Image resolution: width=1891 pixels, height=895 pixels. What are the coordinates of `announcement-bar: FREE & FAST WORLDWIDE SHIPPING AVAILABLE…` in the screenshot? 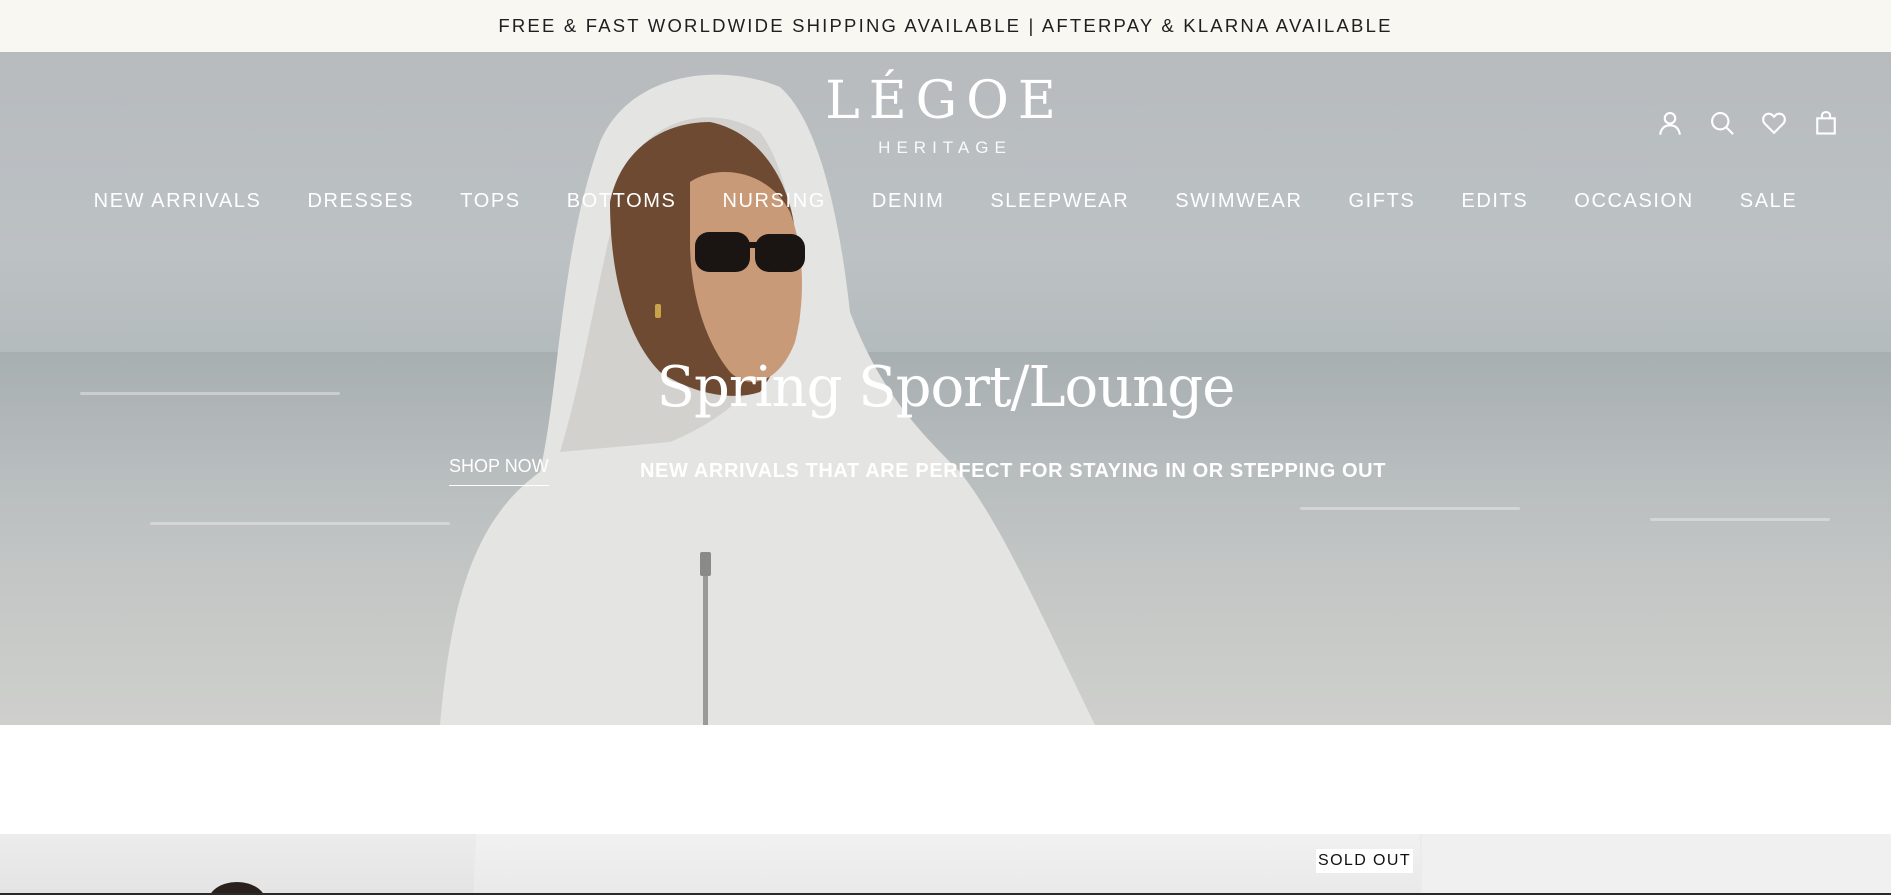 It's located at (945, 26).